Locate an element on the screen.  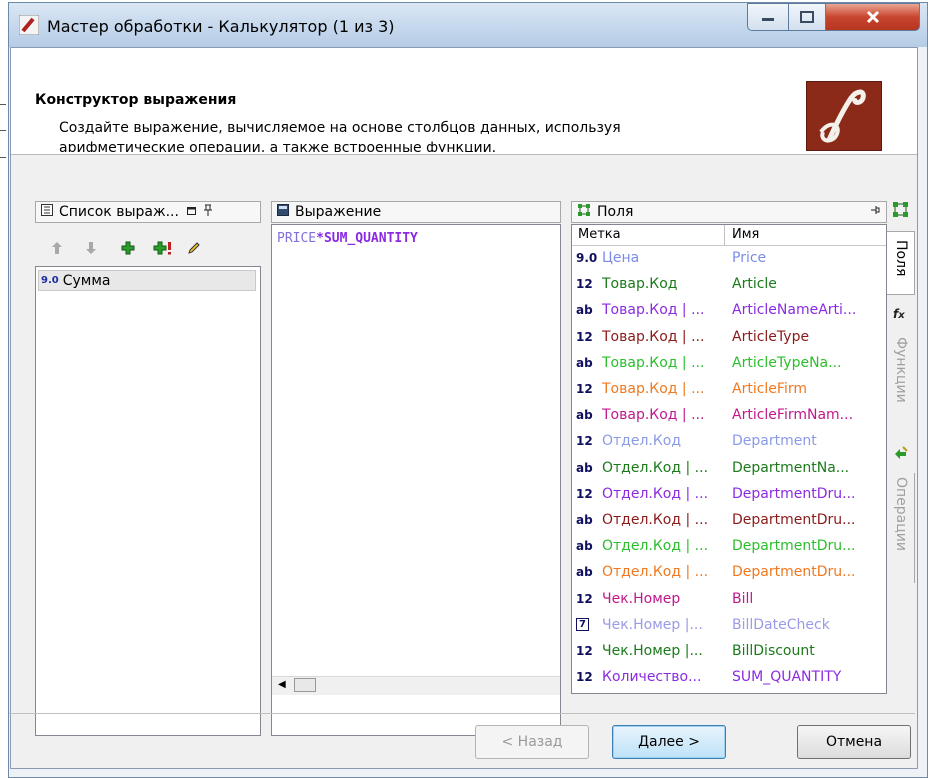
field-name: BillDateCheck is located at coordinates (781, 624).